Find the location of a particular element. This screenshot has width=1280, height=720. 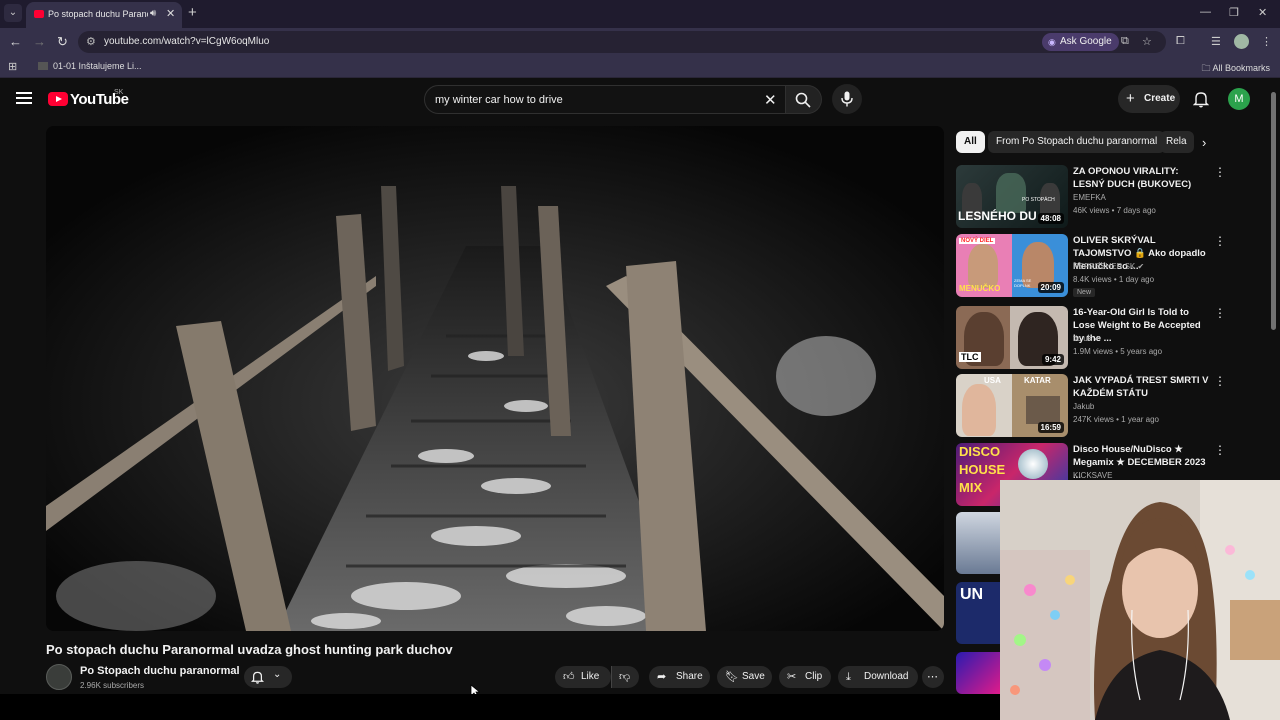

reading-list-icon: ☰ is located at coordinates (1216, 41).